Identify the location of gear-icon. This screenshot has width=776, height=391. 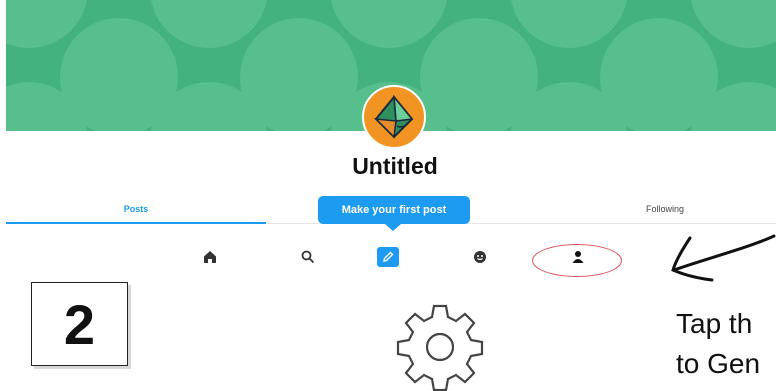
(440, 347).